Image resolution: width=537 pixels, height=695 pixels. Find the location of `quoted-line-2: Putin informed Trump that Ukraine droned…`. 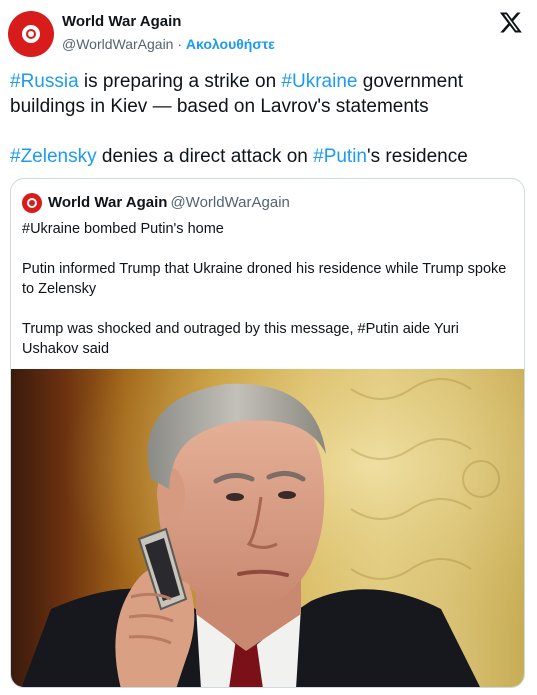

quoted-line-2: Putin informed Trump that Ukraine droned… is located at coordinates (264, 279).